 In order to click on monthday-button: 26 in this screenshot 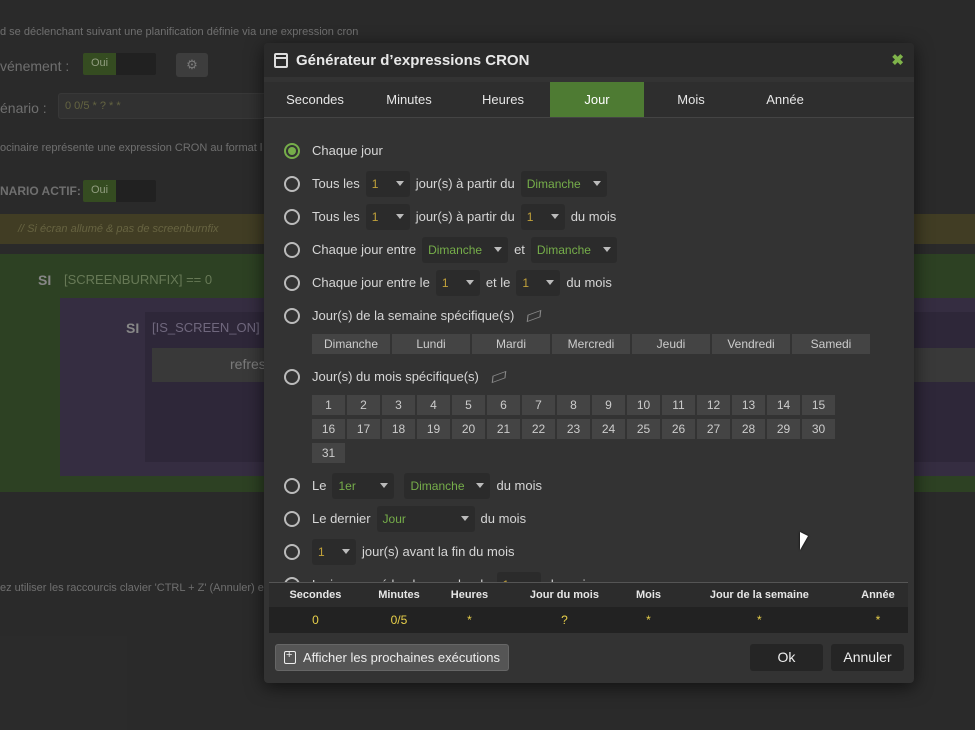, I will do `click(678, 429)`.